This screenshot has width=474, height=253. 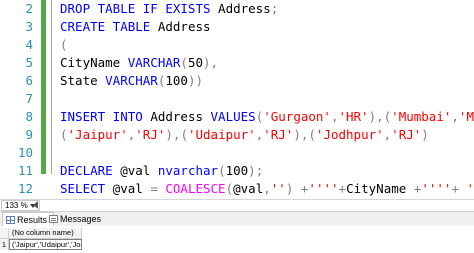 I want to click on results-tab-strip: Results Messages, so click(x=237, y=218).